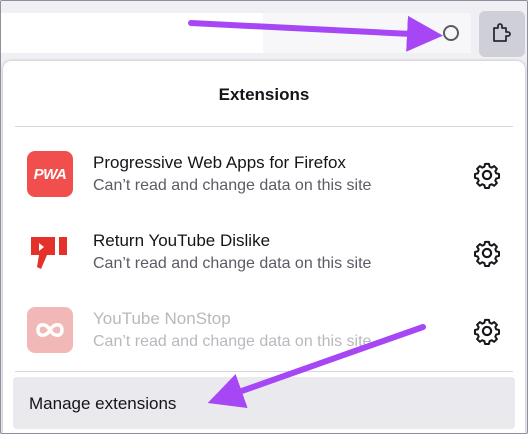  I want to click on extensions-toolbar-button, so click(502, 34).